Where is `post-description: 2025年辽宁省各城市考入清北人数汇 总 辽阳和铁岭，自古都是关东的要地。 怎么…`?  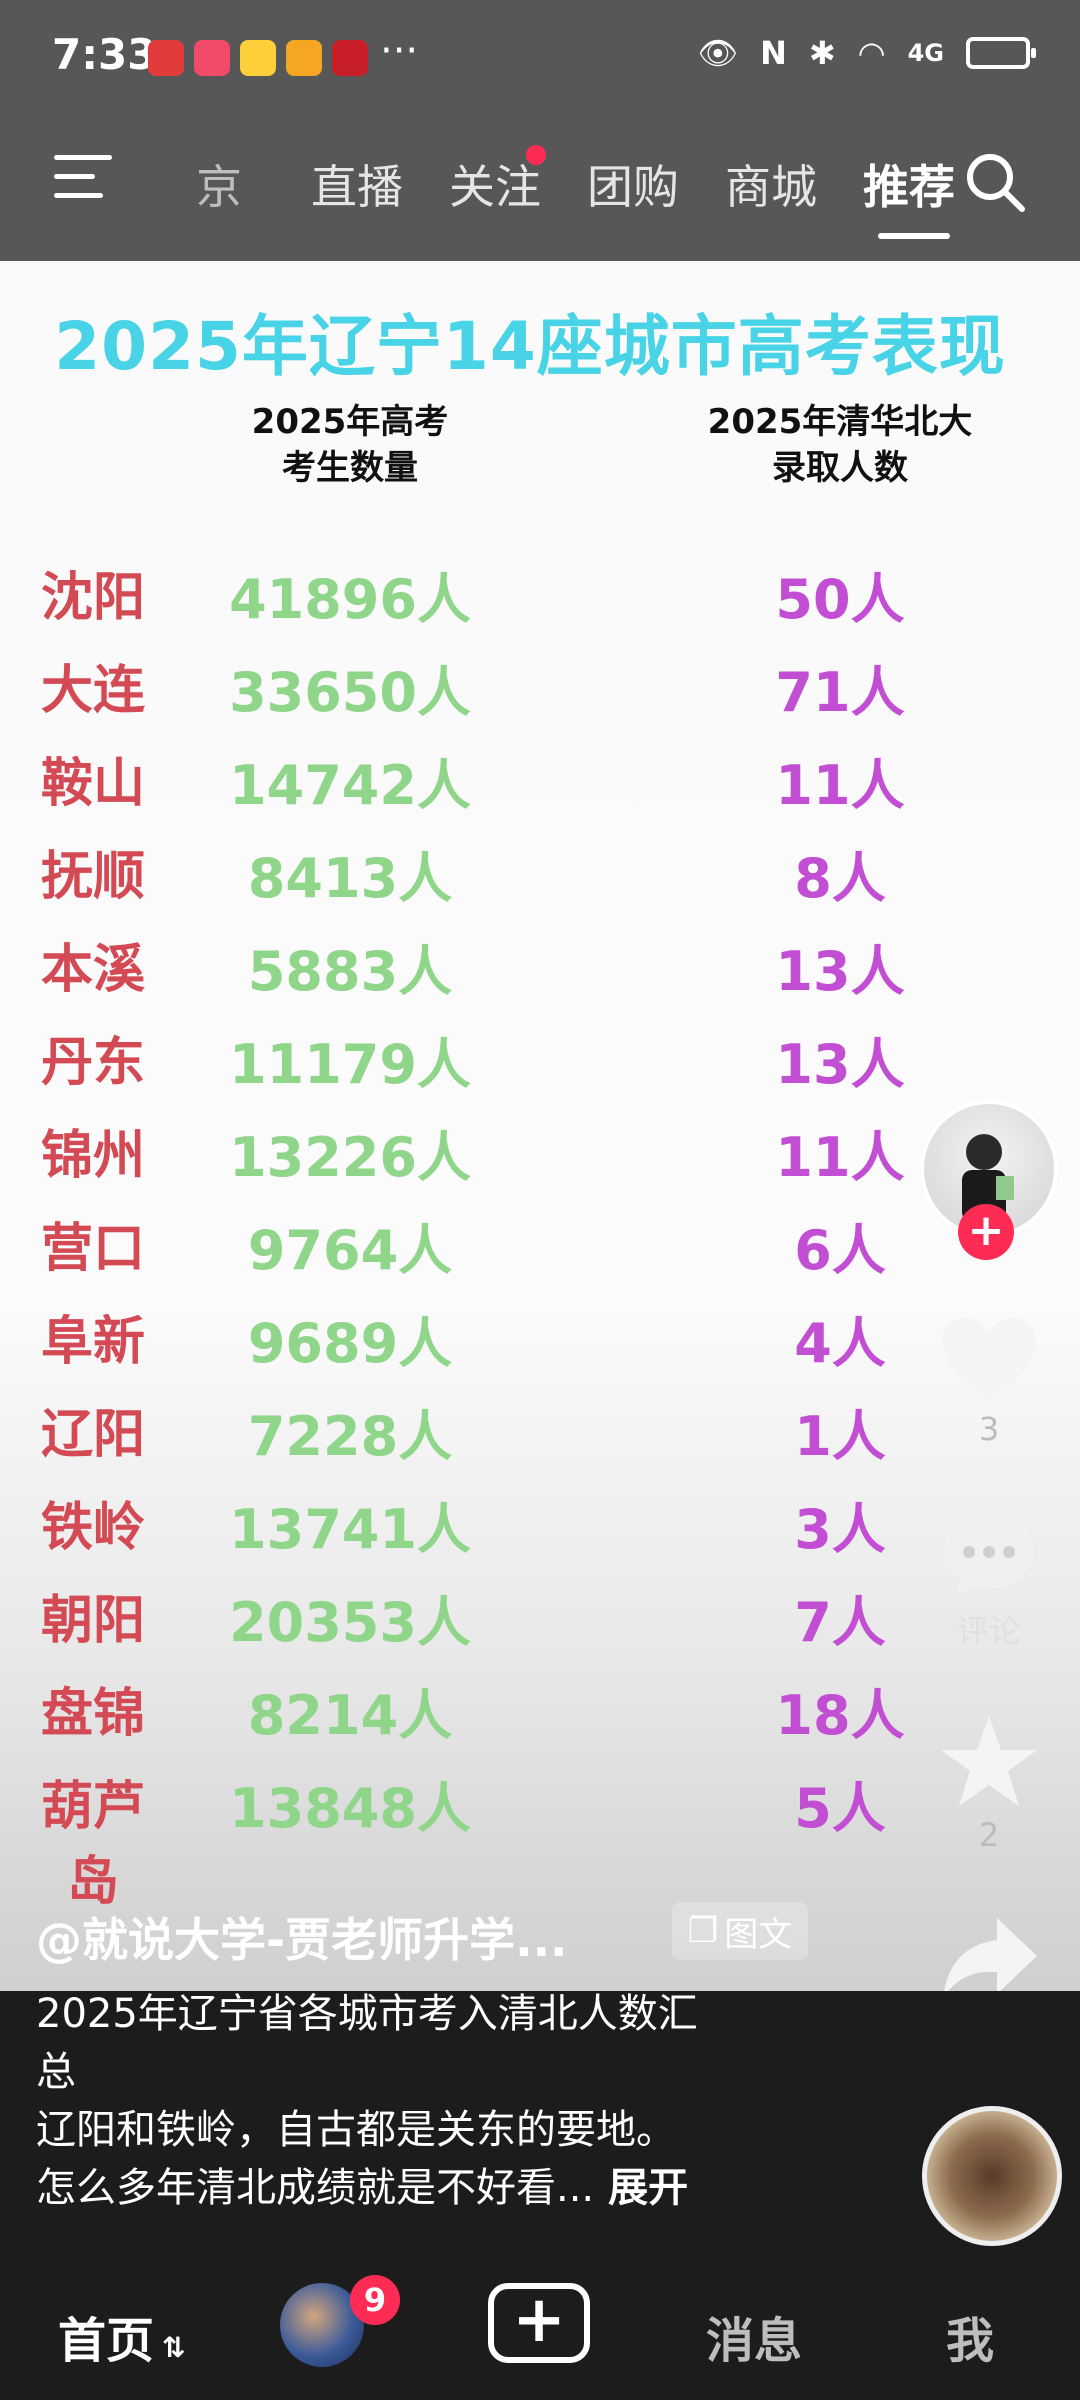 post-description: 2025年辽宁省各城市考入清北人数汇 总 辽阳和铁岭，自古都是关东的要地。 怎么… is located at coordinates (540, 2122).